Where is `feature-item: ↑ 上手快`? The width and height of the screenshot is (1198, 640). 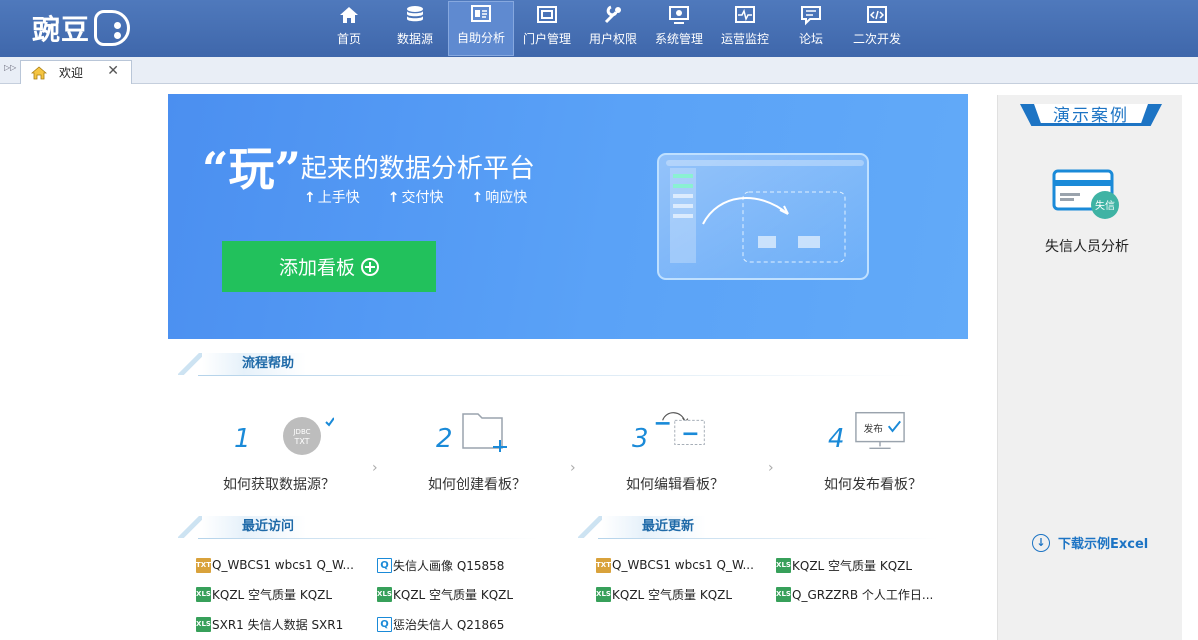
feature-item: ↑ 上手快 is located at coordinates (332, 198).